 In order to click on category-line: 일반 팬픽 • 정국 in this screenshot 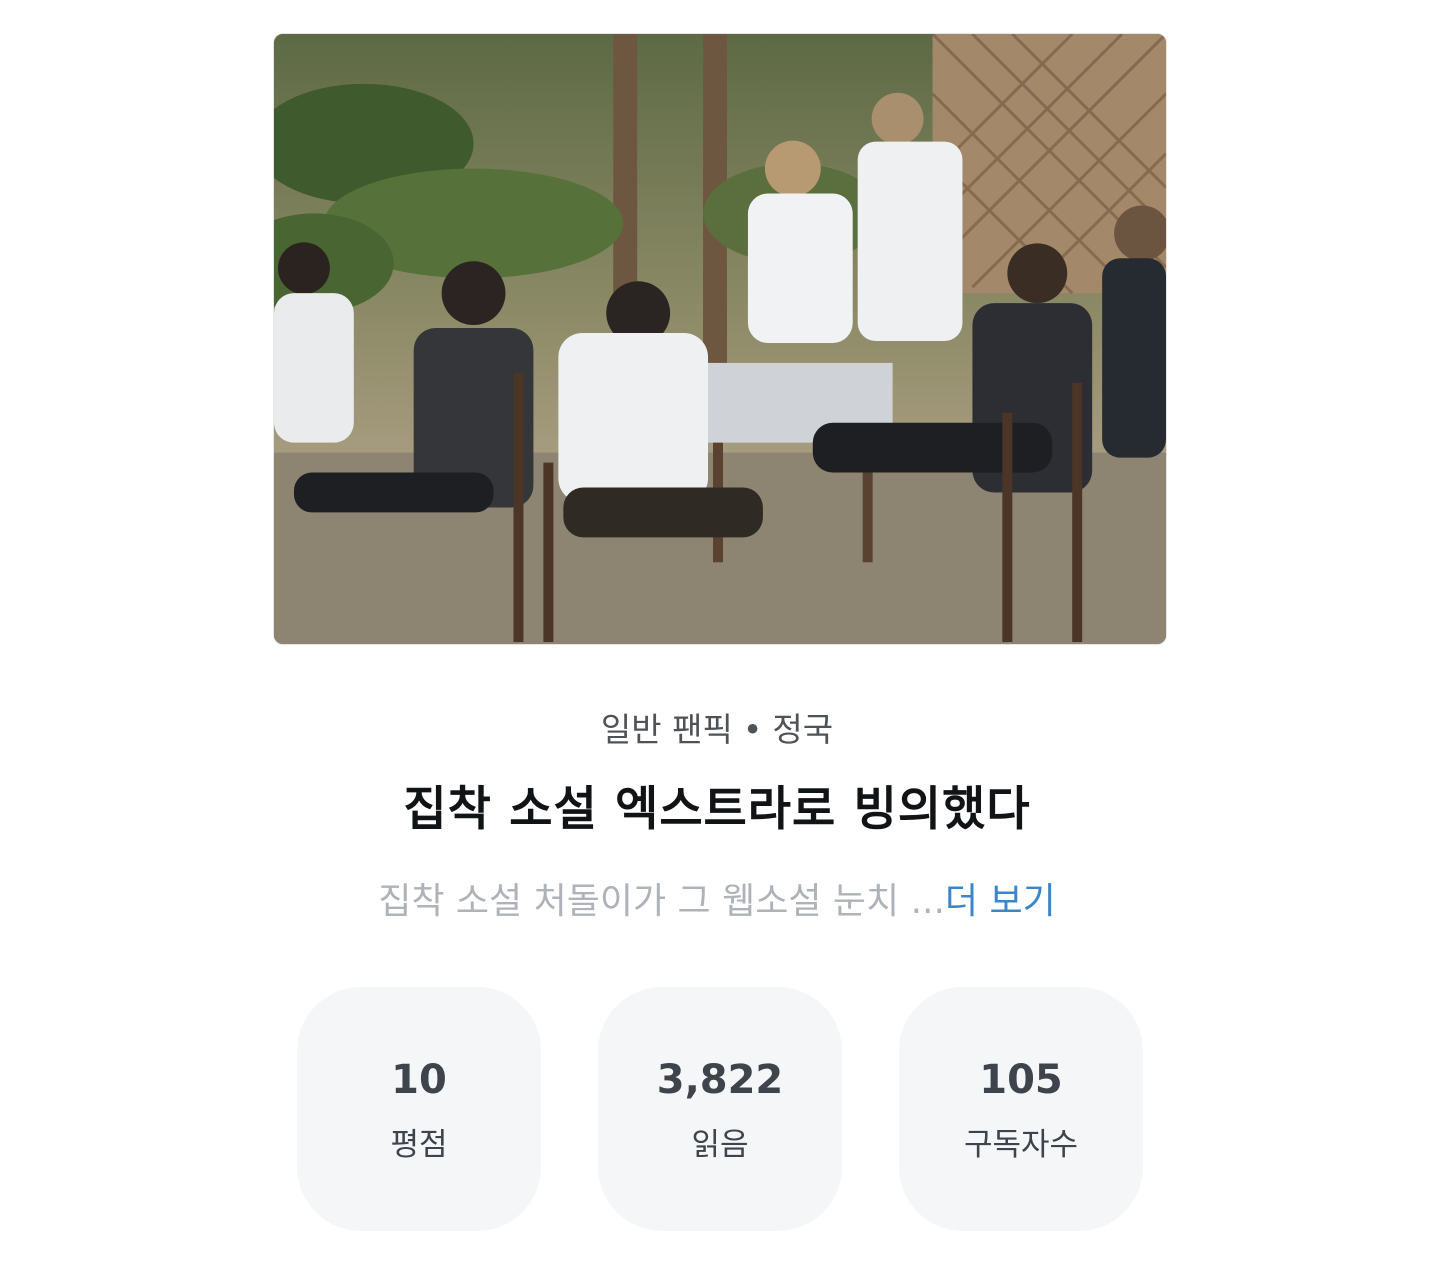, I will do `click(717, 730)`.